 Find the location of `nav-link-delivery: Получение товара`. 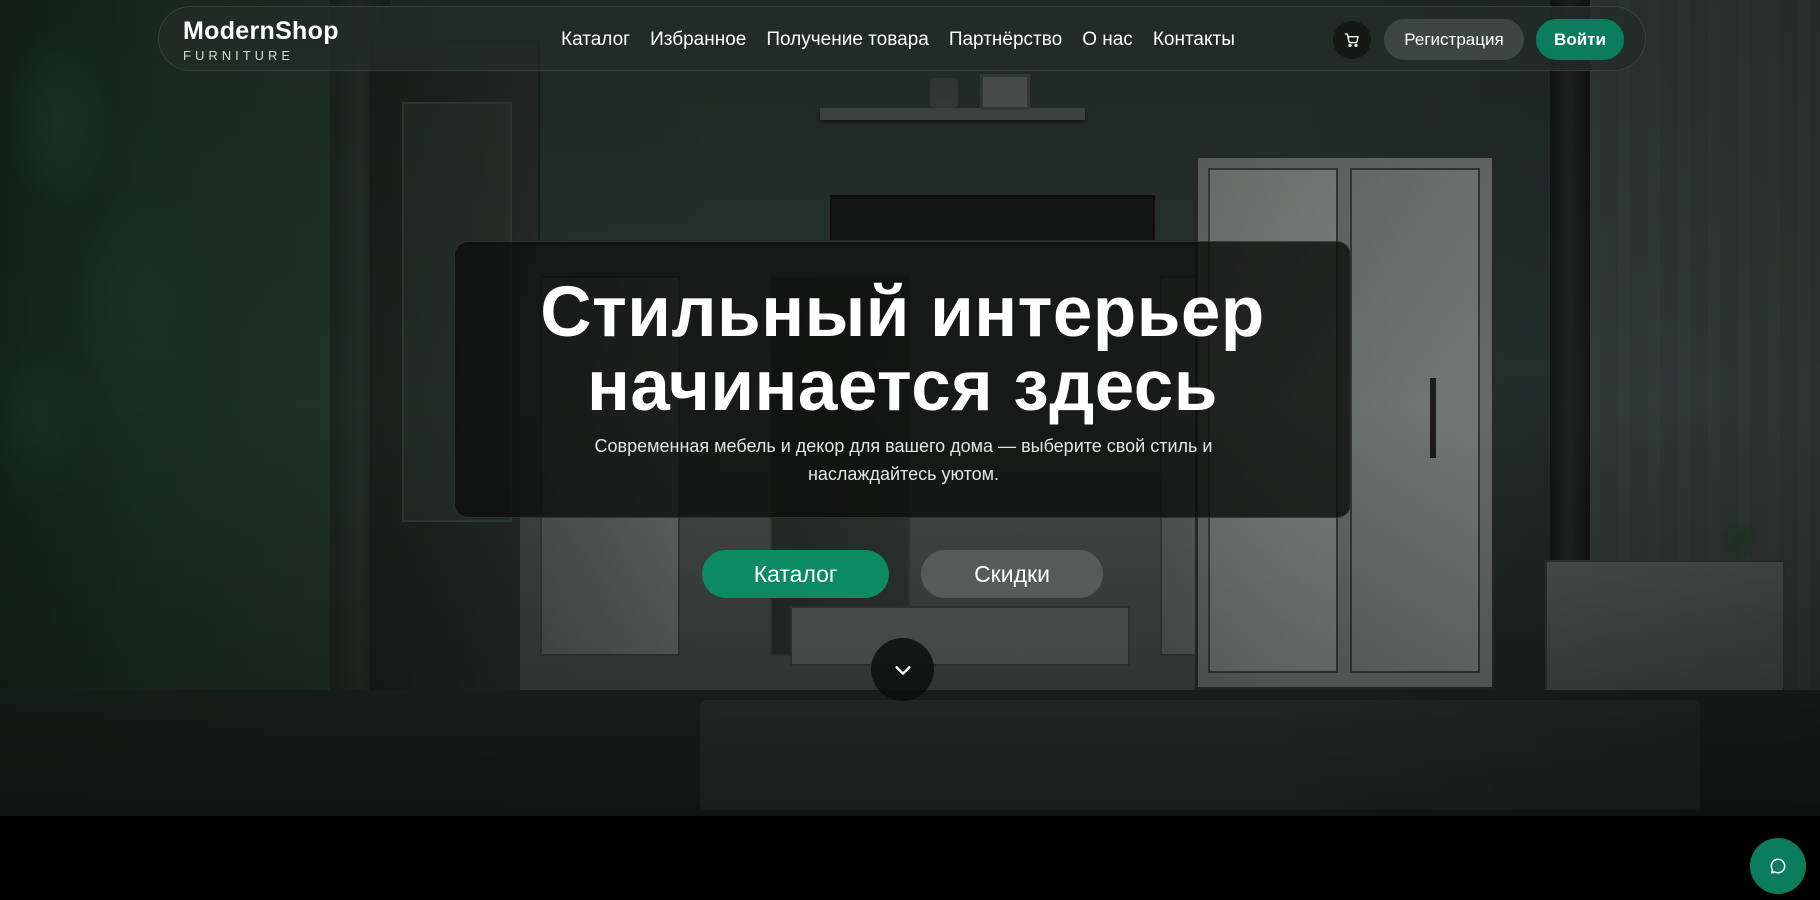

nav-link-delivery: Получение товара is located at coordinates (847, 40).